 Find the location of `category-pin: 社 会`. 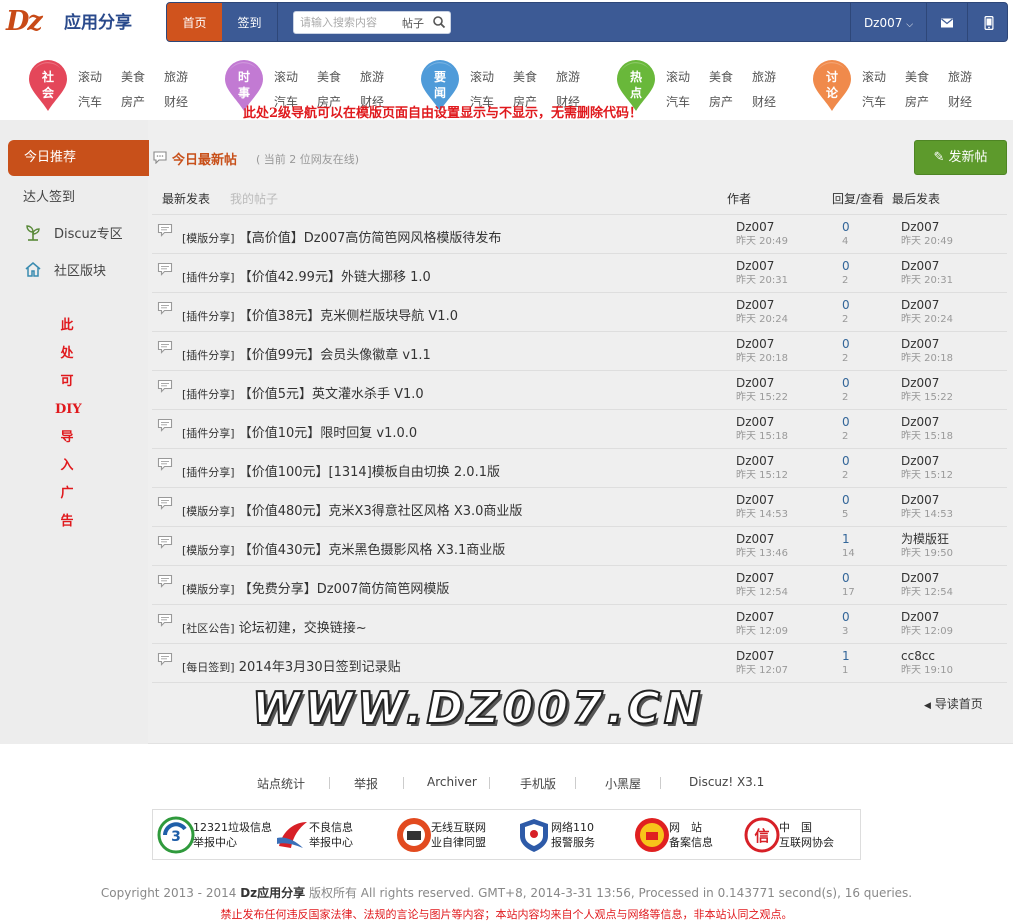

category-pin: 社 会 is located at coordinates (48, 86).